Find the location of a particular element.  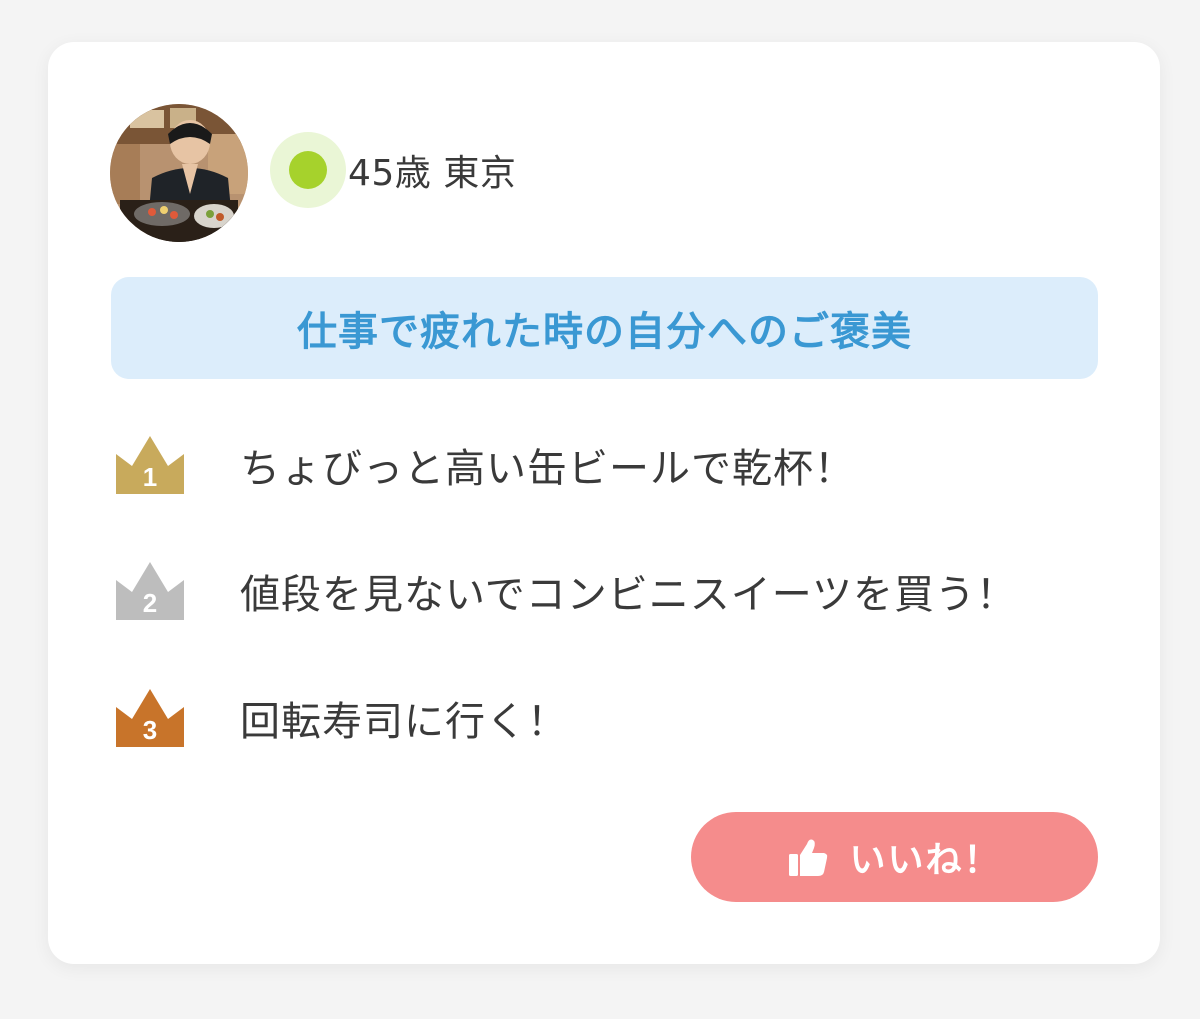

avatar-photo is located at coordinates (179, 173).